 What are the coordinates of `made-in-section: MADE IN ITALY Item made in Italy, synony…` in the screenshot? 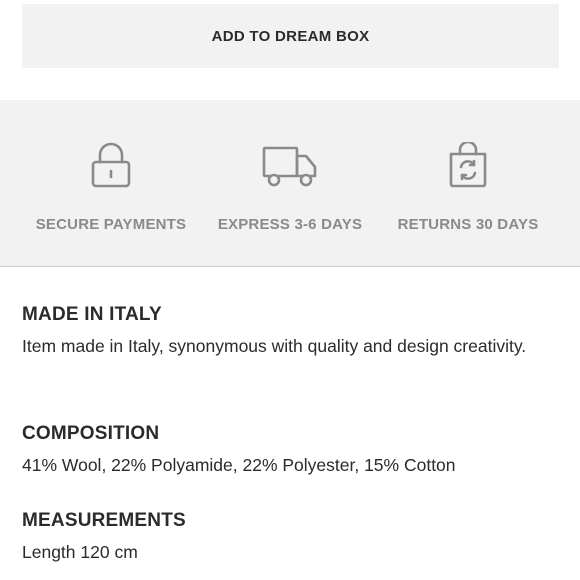 It's located at (292, 333).